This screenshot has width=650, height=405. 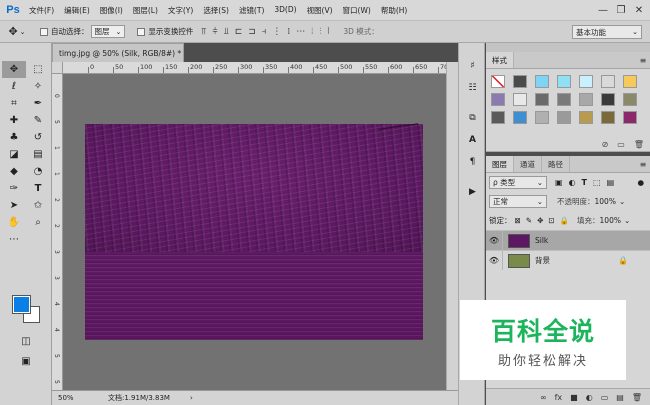 I want to click on align-top-icon: ⫪, so click(x=203, y=32).